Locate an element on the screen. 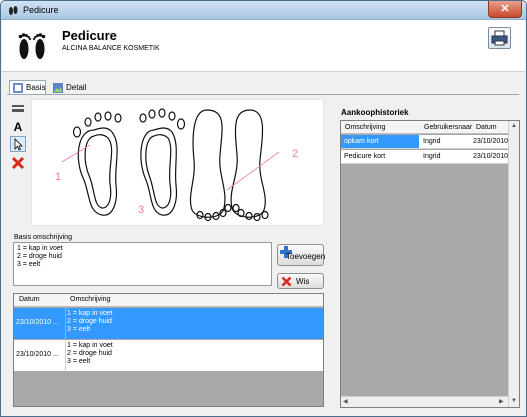 The image size is (527, 417). records-table-header: Datum Omschrijving is located at coordinates (168, 300).